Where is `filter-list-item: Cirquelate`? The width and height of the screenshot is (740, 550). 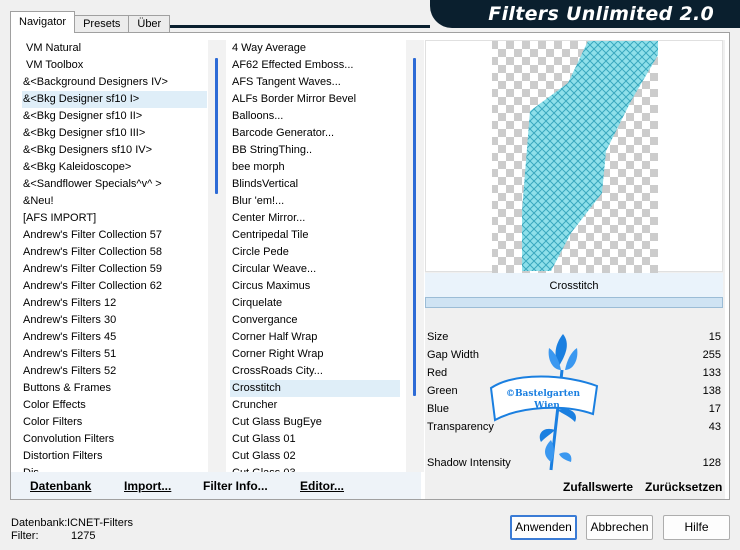
filter-list-item: Cirquelate is located at coordinates (315, 303).